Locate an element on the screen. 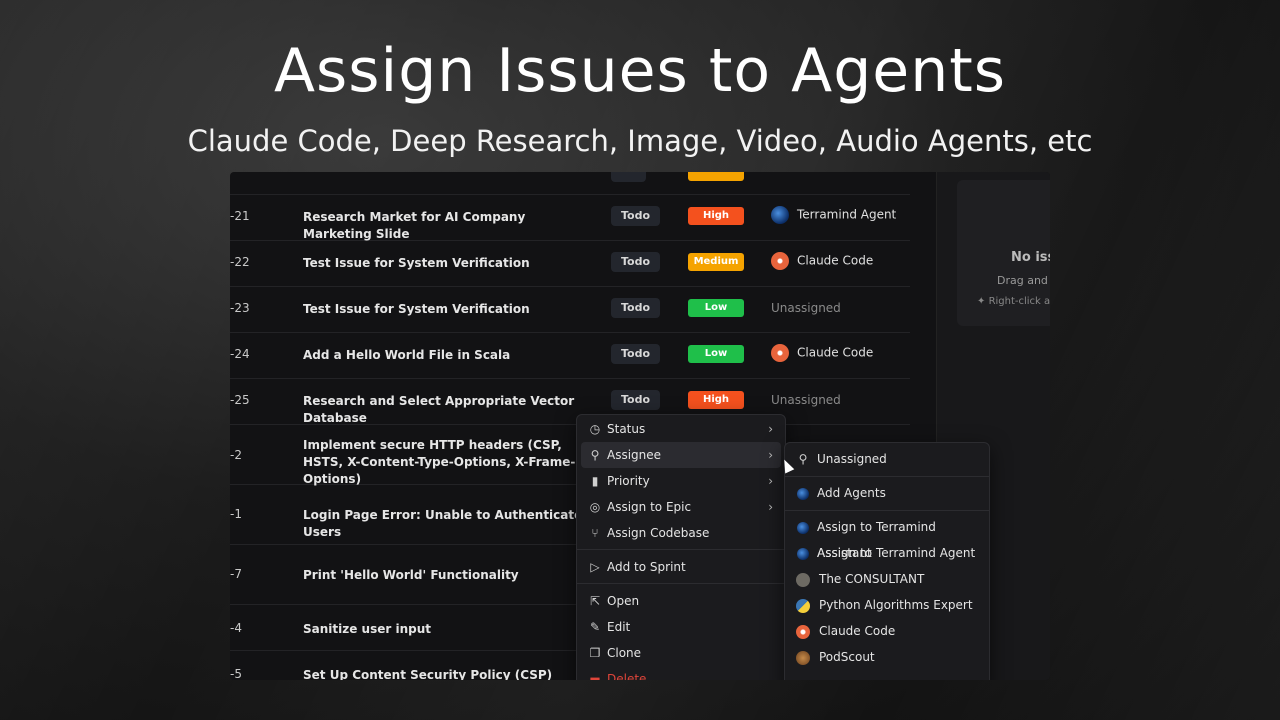 The height and width of the screenshot is (720, 1280). menu-label: The CONSULTANT is located at coordinates (872, 579).